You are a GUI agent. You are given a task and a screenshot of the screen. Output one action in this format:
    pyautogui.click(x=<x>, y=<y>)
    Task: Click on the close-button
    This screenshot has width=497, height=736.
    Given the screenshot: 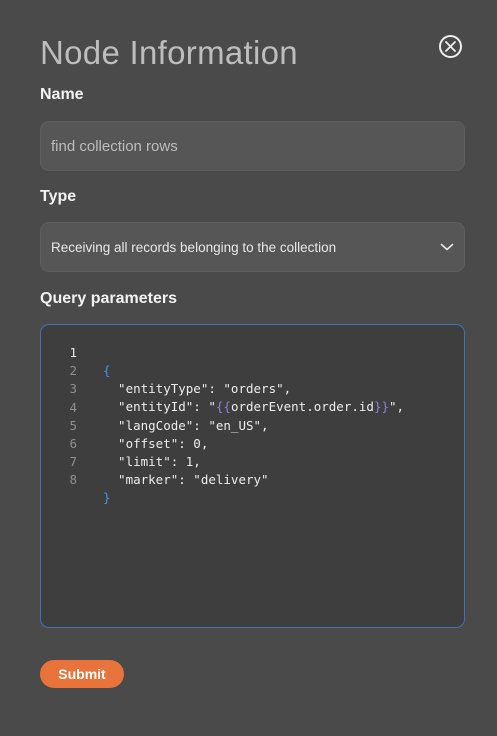 What is the action you would take?
    pyautogui.click(x=450, y=46)
    